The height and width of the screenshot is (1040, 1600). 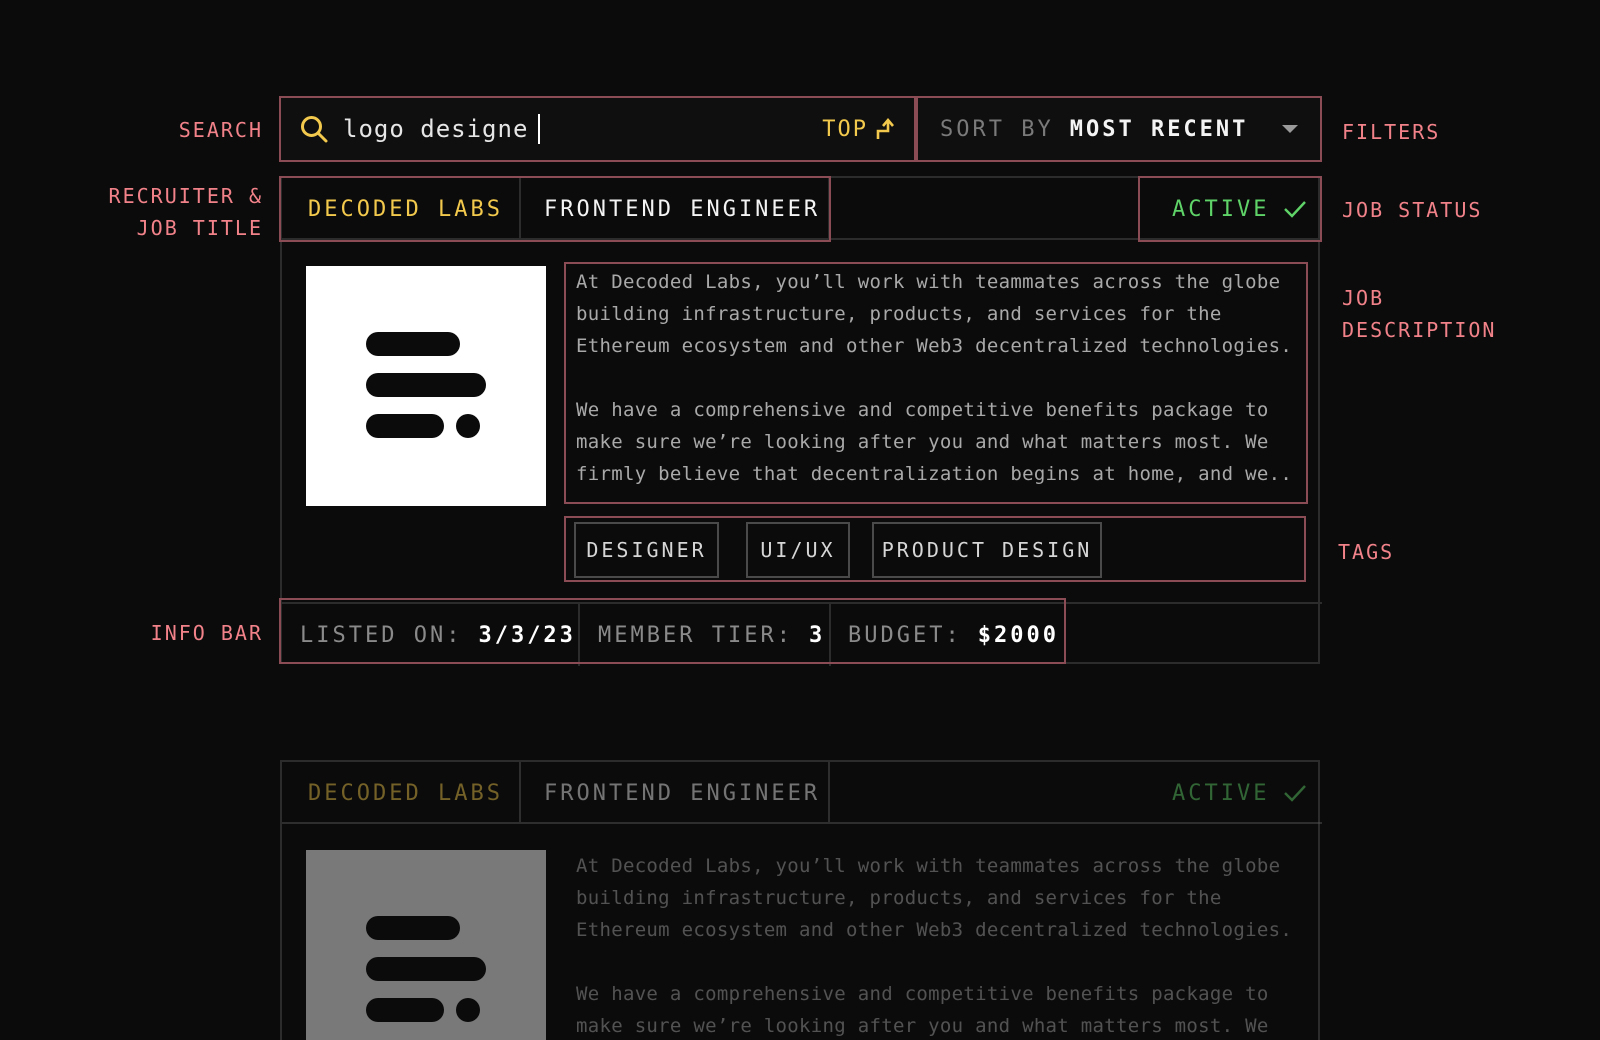 What do you see at coordinates (1412, 210) in the screenshot?
I see `annotation-job-status: JOB STATUS` at bounding box center [1412, 210].